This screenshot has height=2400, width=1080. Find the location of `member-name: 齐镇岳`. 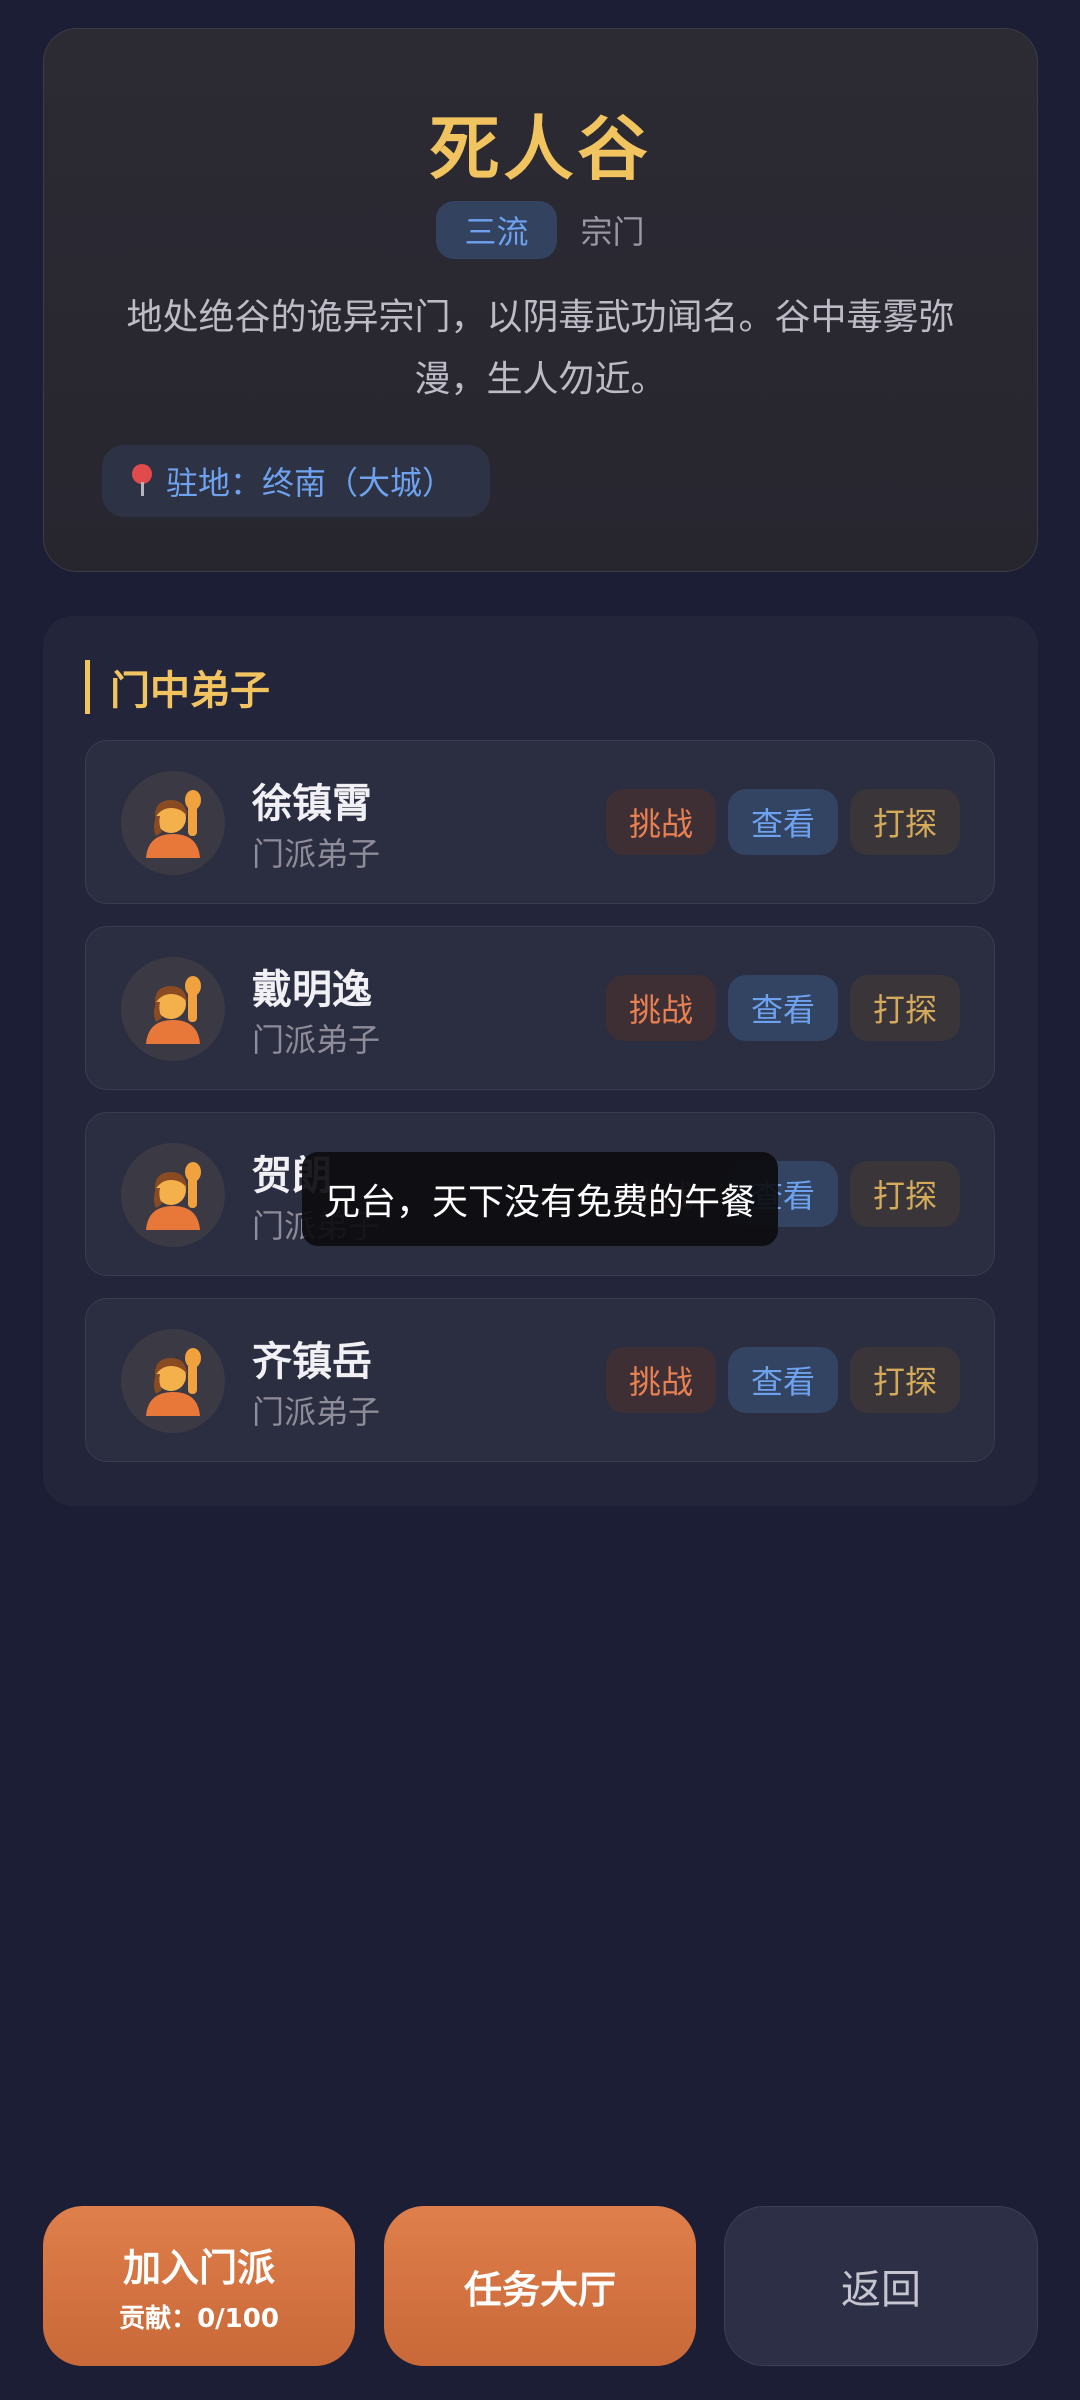

member-name: 齐镇岳 is located at coordinates (312, 1362).